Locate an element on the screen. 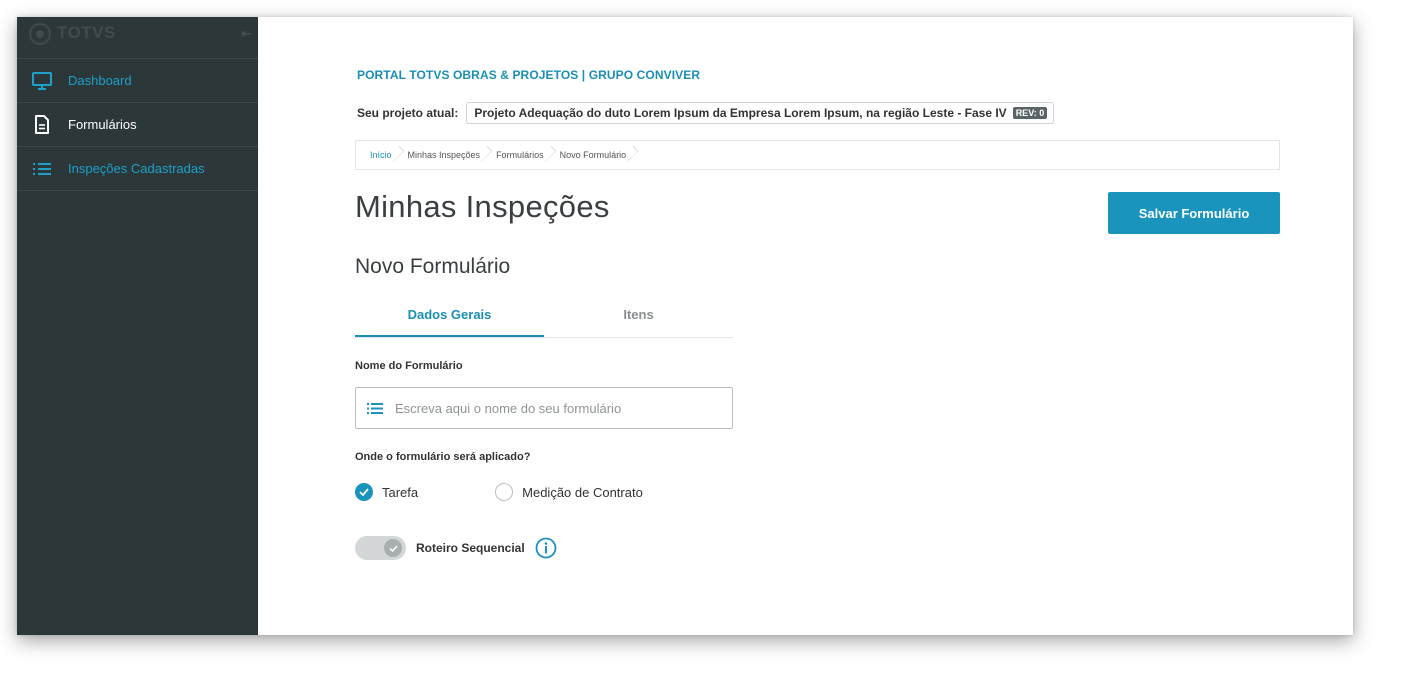 The height and width of the screenshot is (683, 1401). radio-medicao-contrato: Medição de Contrato is located at coordinates (569, 492).